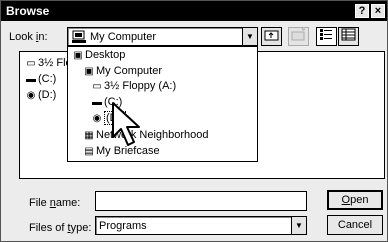 Image resolution: width=388 pixels, height=242 pixels. What do you see at coordinates (89, 151) in the screenshot?
I see `briefcase-icon: ▤` at bounding box center [89, 151].